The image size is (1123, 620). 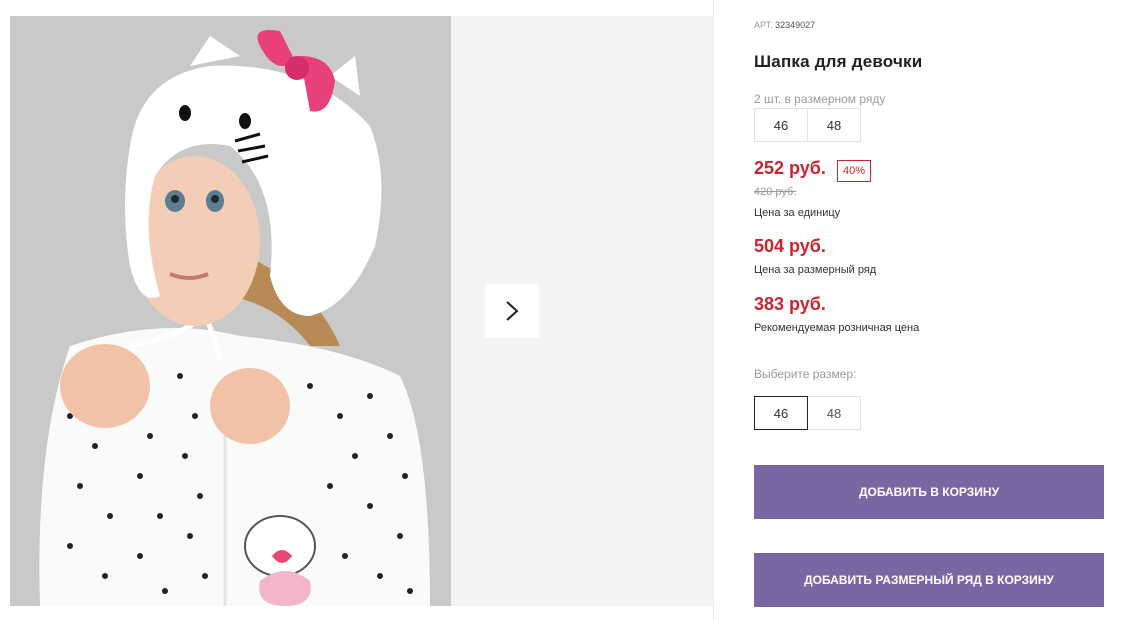 I want to click on row-price-caption: Цена за размерный ряд, so click(x=815, y=270).